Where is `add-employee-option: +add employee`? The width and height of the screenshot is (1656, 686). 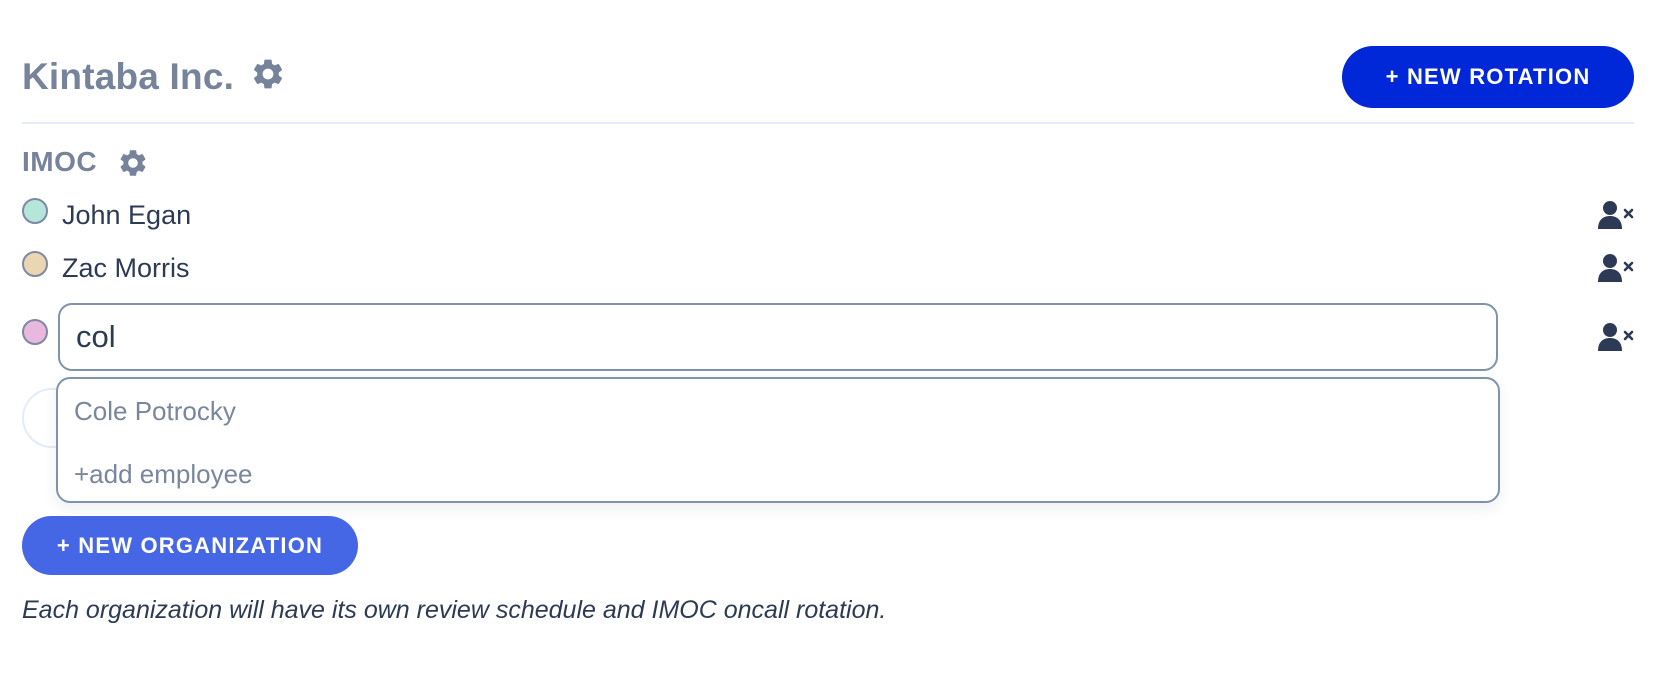 add-employee-option: +add employee is located at coordinates (163, 474).